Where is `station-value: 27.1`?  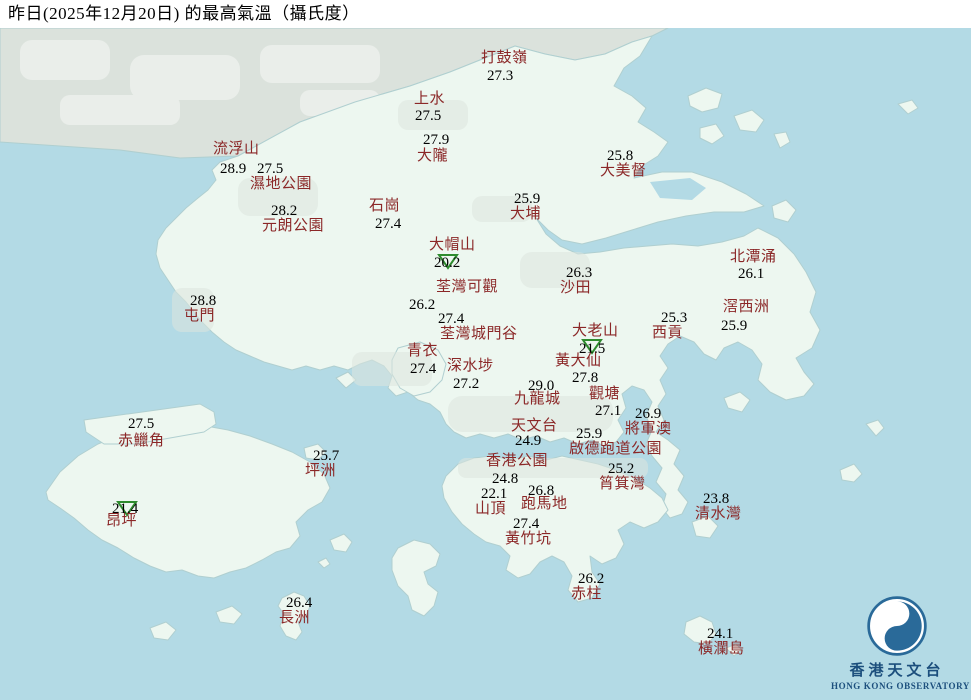 station-value: 27.1 is located at coordinates (608, 411).